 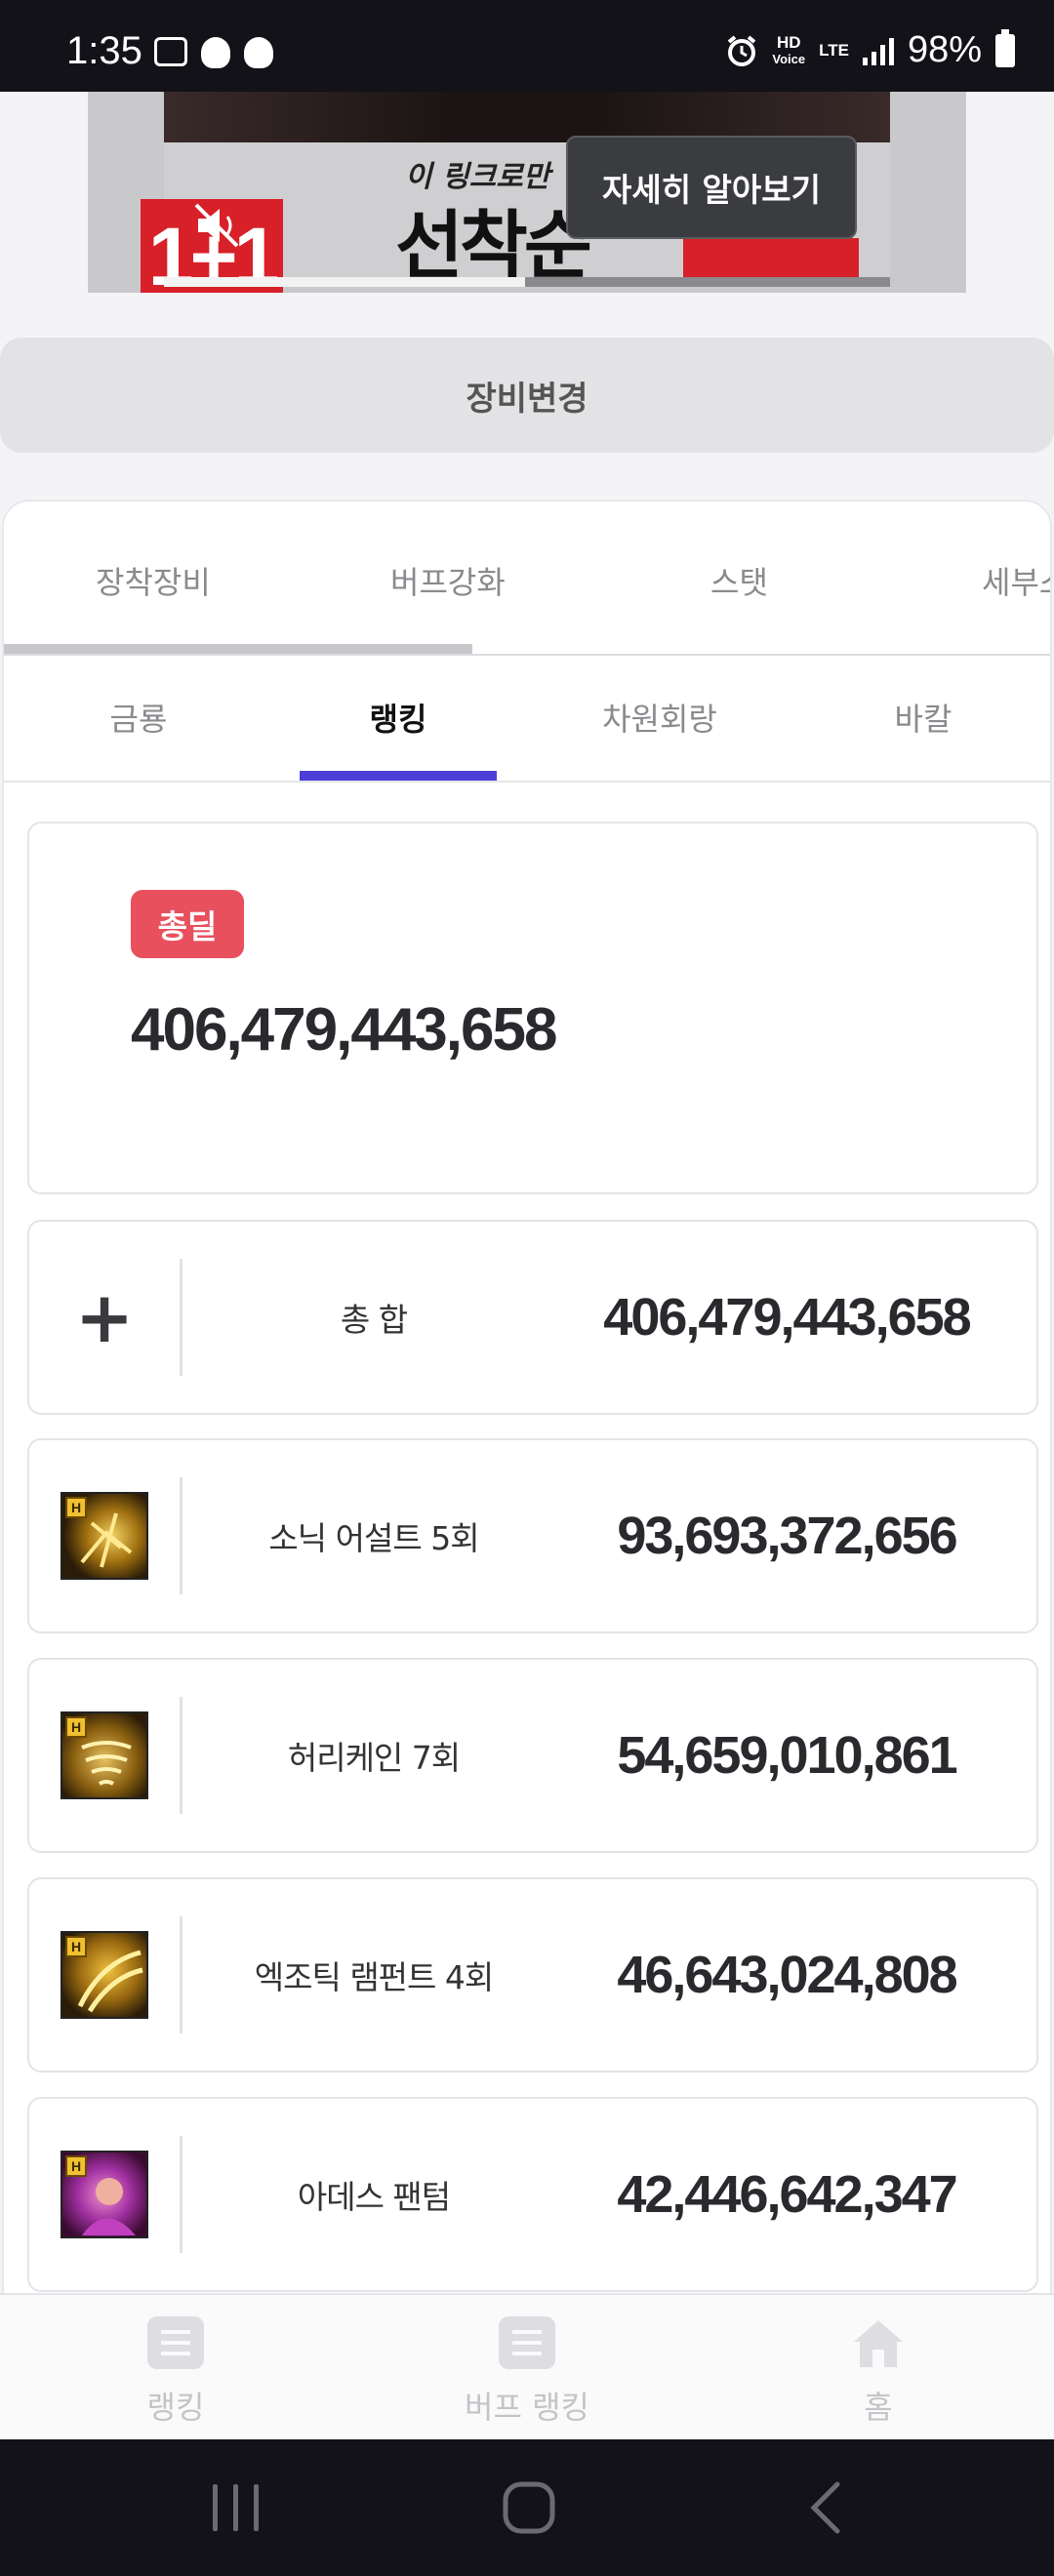 I want to click on nav-ranking: 랭킹, so click(x=175, y=2372).